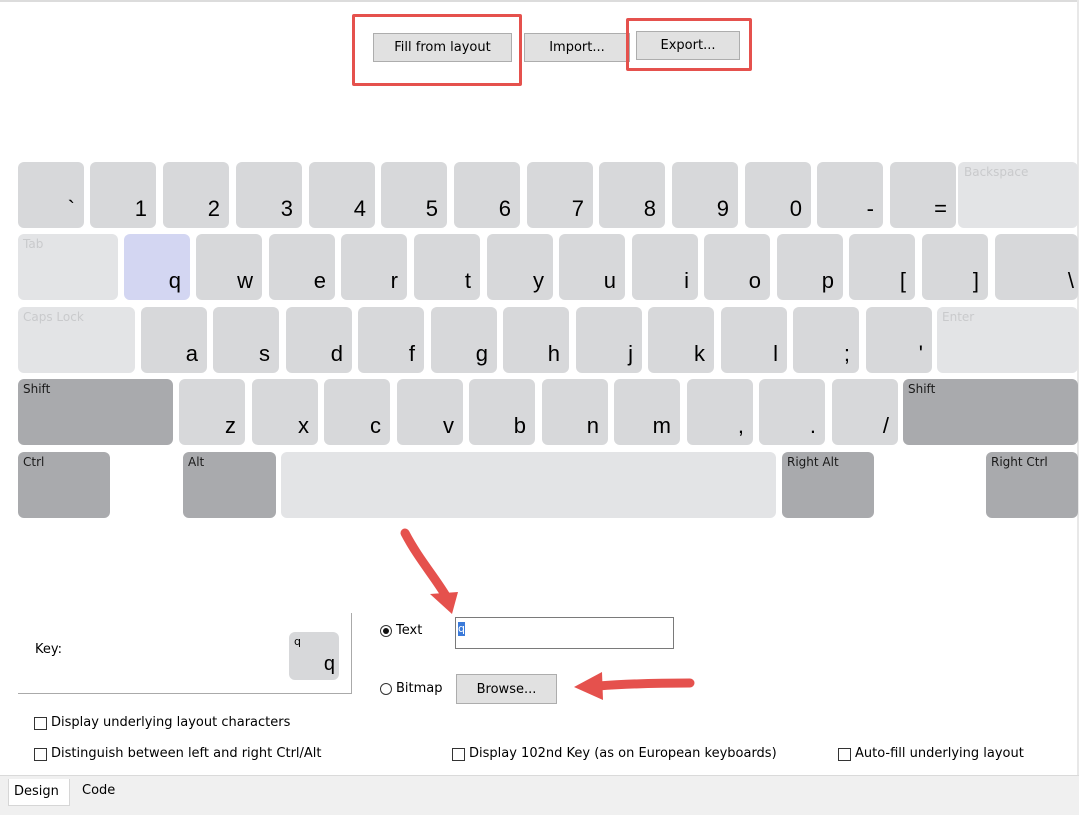 The height and width of the screenshot is (815, 1079). What do you see at coordinates (539, 795) in the screenshot?
I see `tab-bar` at bounding box center [539, 795].